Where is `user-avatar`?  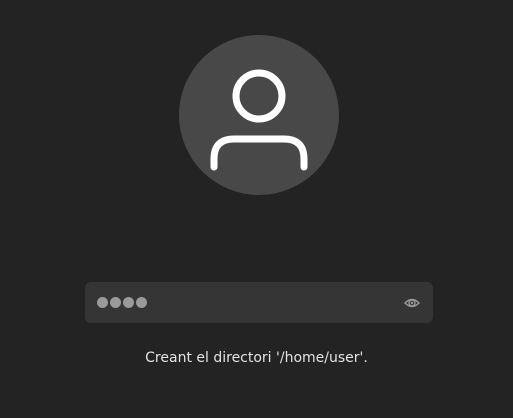 user-avatar is located at coordinates (259, 115).